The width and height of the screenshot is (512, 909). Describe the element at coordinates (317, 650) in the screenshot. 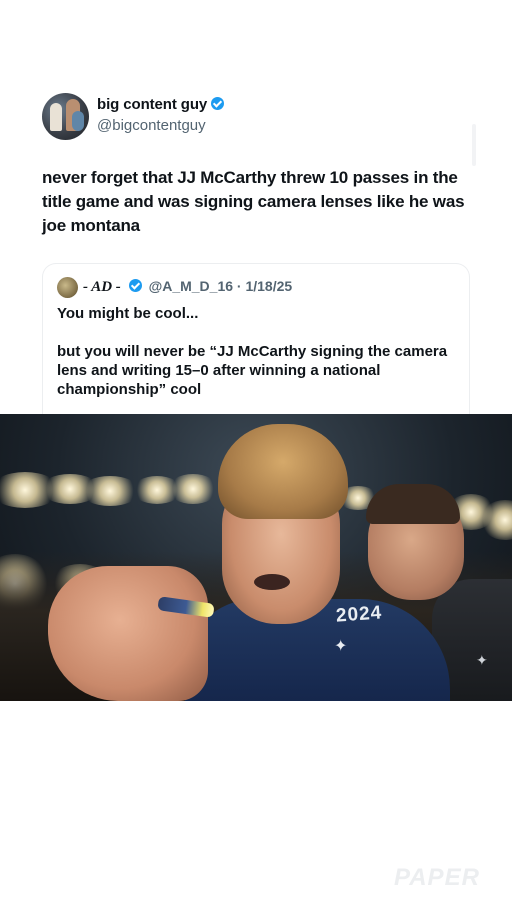

I see `player-jersey` at that location.